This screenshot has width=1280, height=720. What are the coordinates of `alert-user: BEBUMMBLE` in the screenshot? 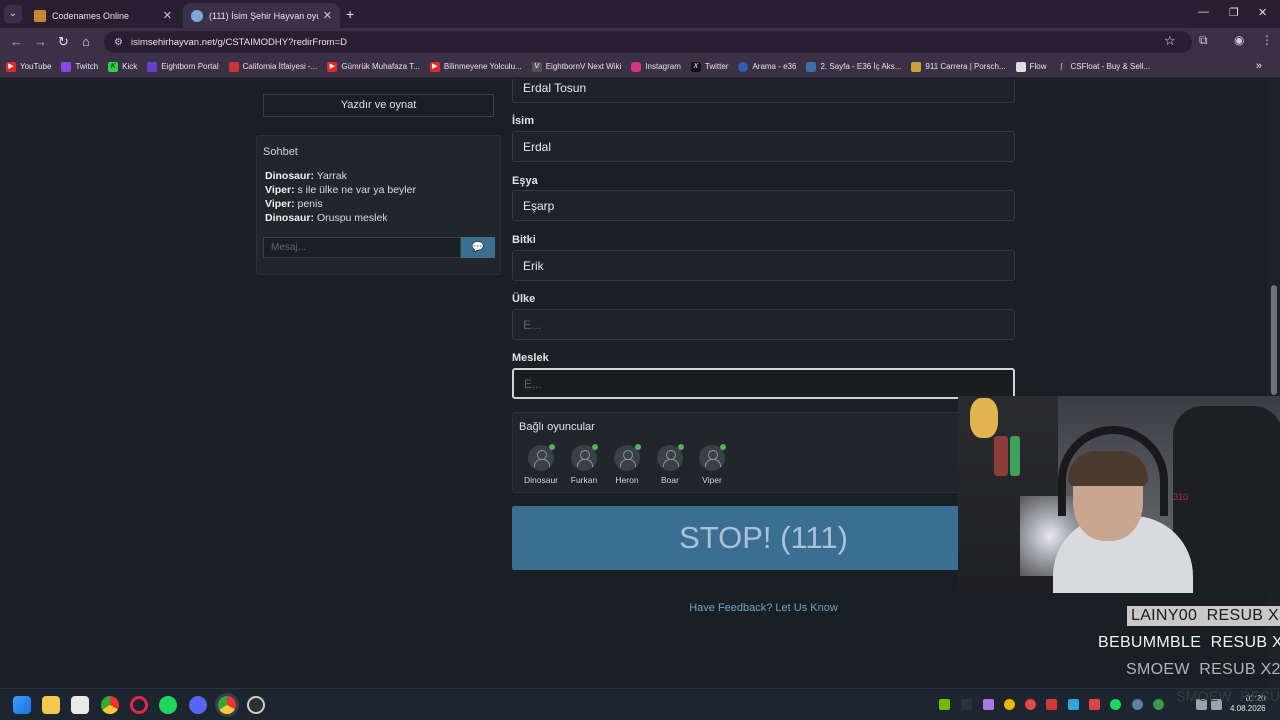 It's located at (1150, 642).